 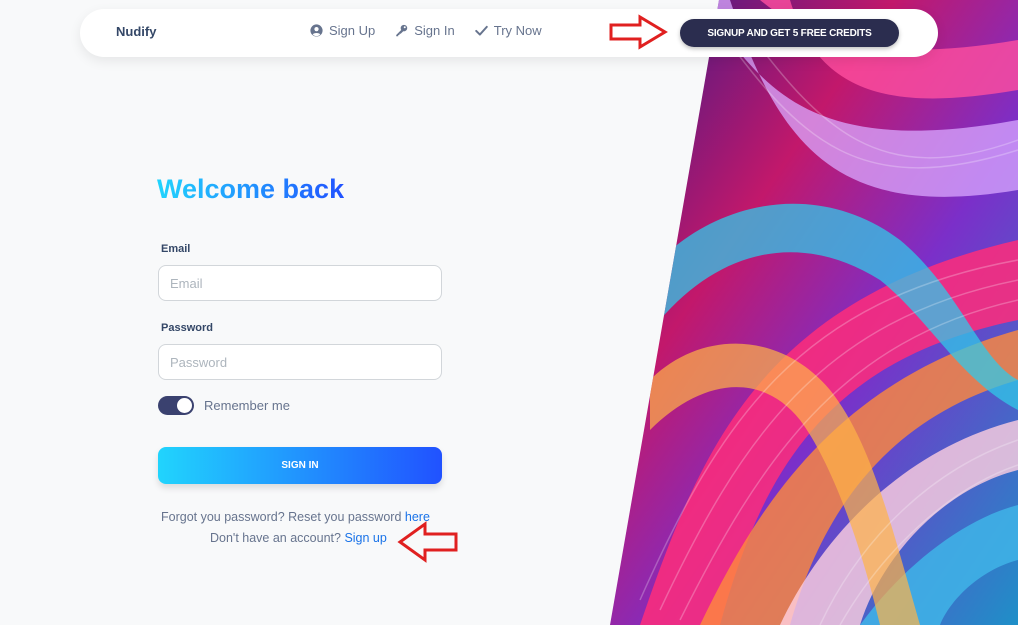 I want to click on email-label: Email, so click(x=176, y=249).